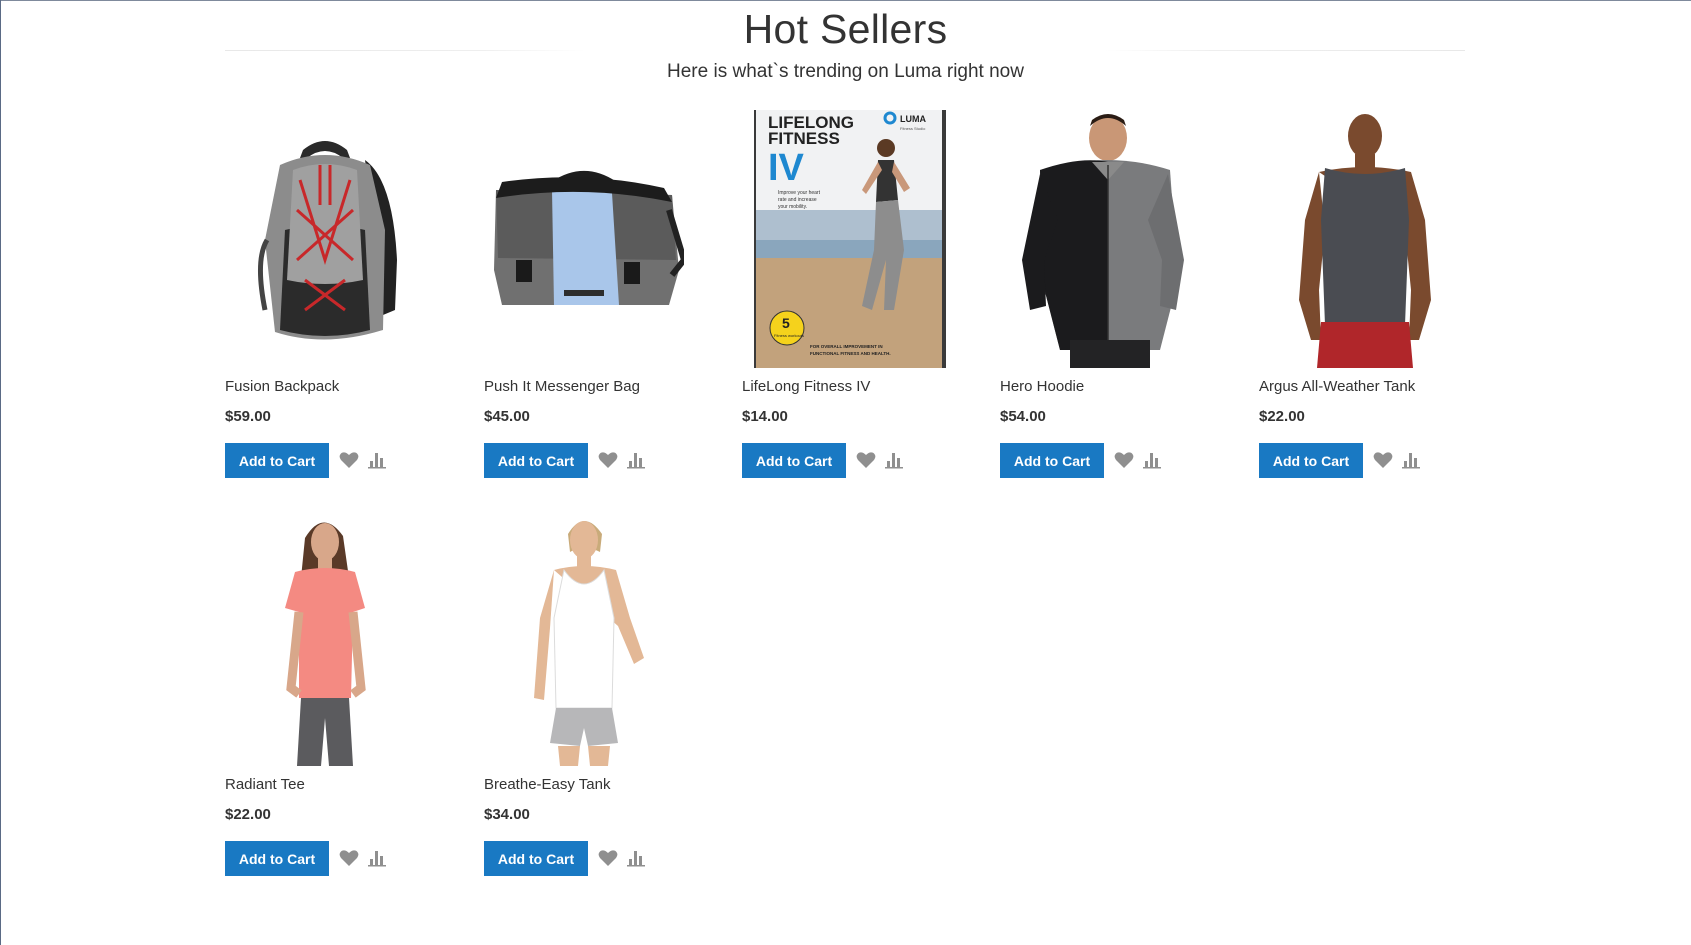 The height and width of the screenshot is (945, 1691). What do you see at coordinates (248, 416) in the screenshot?
I see `product-price: $59.00` at bounding box center [248, 416].